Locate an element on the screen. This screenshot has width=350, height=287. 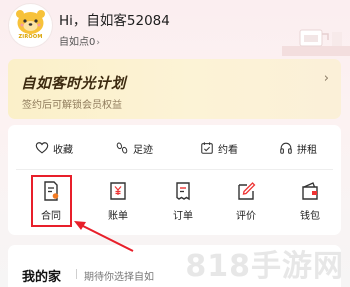
avatar: ZIROOM is located at coordinates (30, 25).